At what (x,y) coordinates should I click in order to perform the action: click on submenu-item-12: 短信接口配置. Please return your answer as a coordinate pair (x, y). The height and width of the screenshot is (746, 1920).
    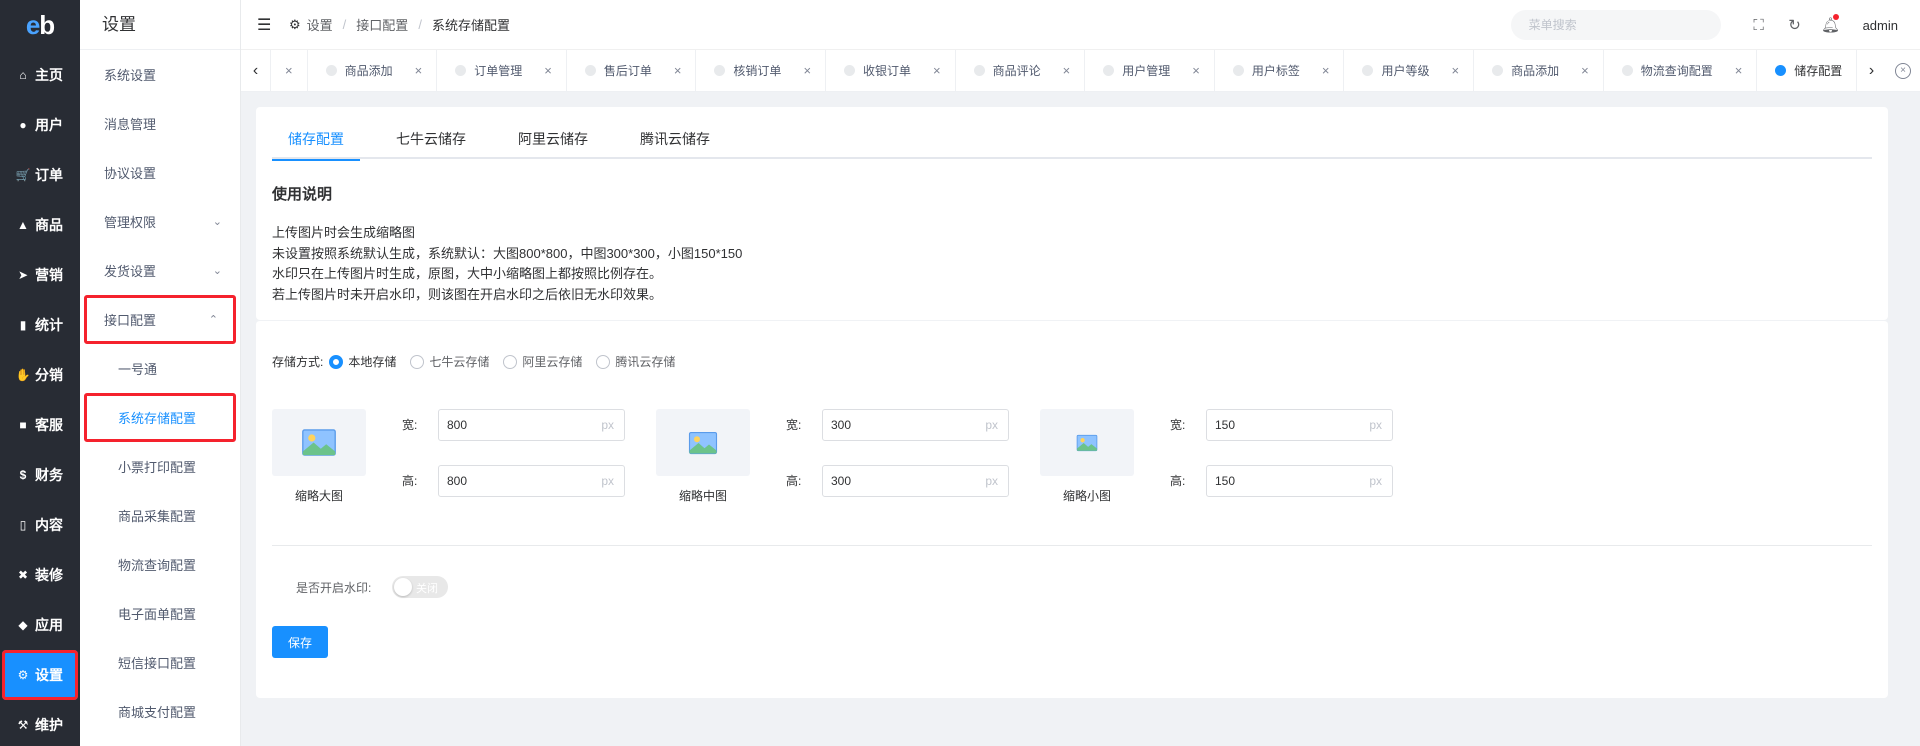
    Looking at the image, I should click on (160, 662).